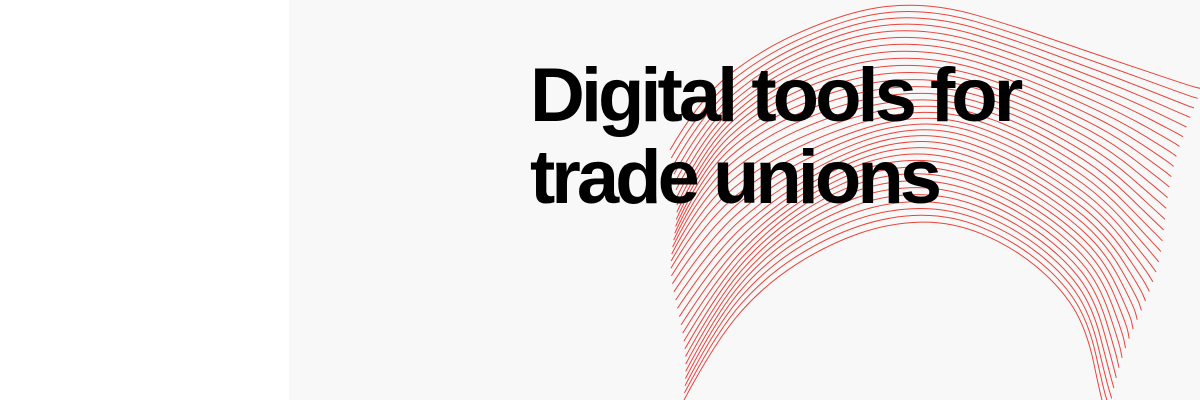 Image resolution: width=1200 pixels, height=400 pixels. I want to click on headline-line-2: trade unions, so click(736, 177).